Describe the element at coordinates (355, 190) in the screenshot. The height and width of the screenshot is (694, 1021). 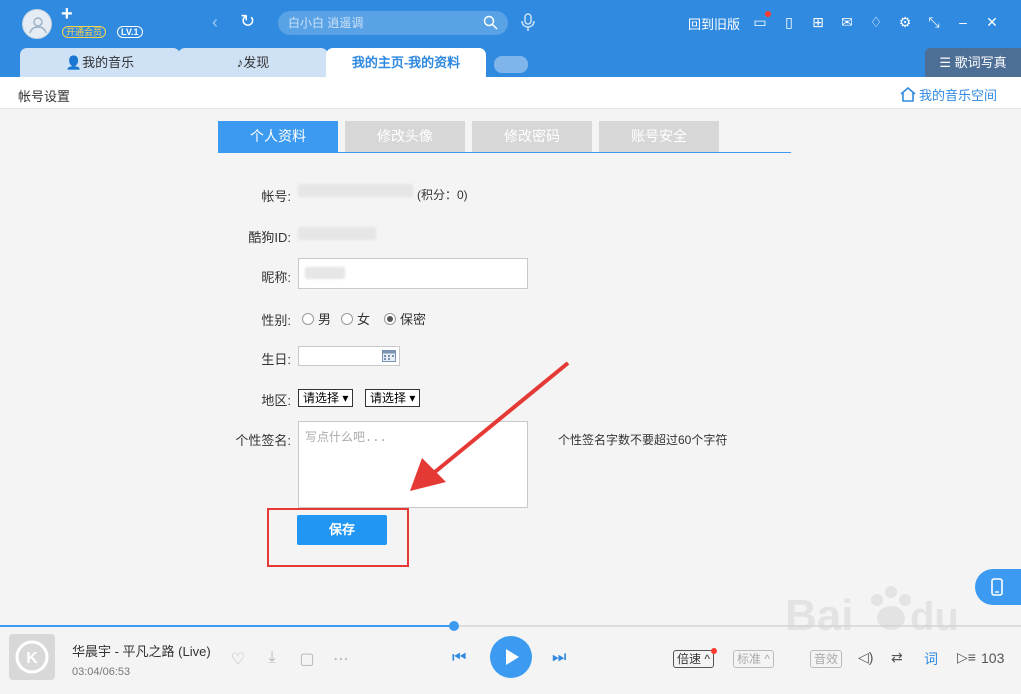
I see `account-value-blurred` at that location.